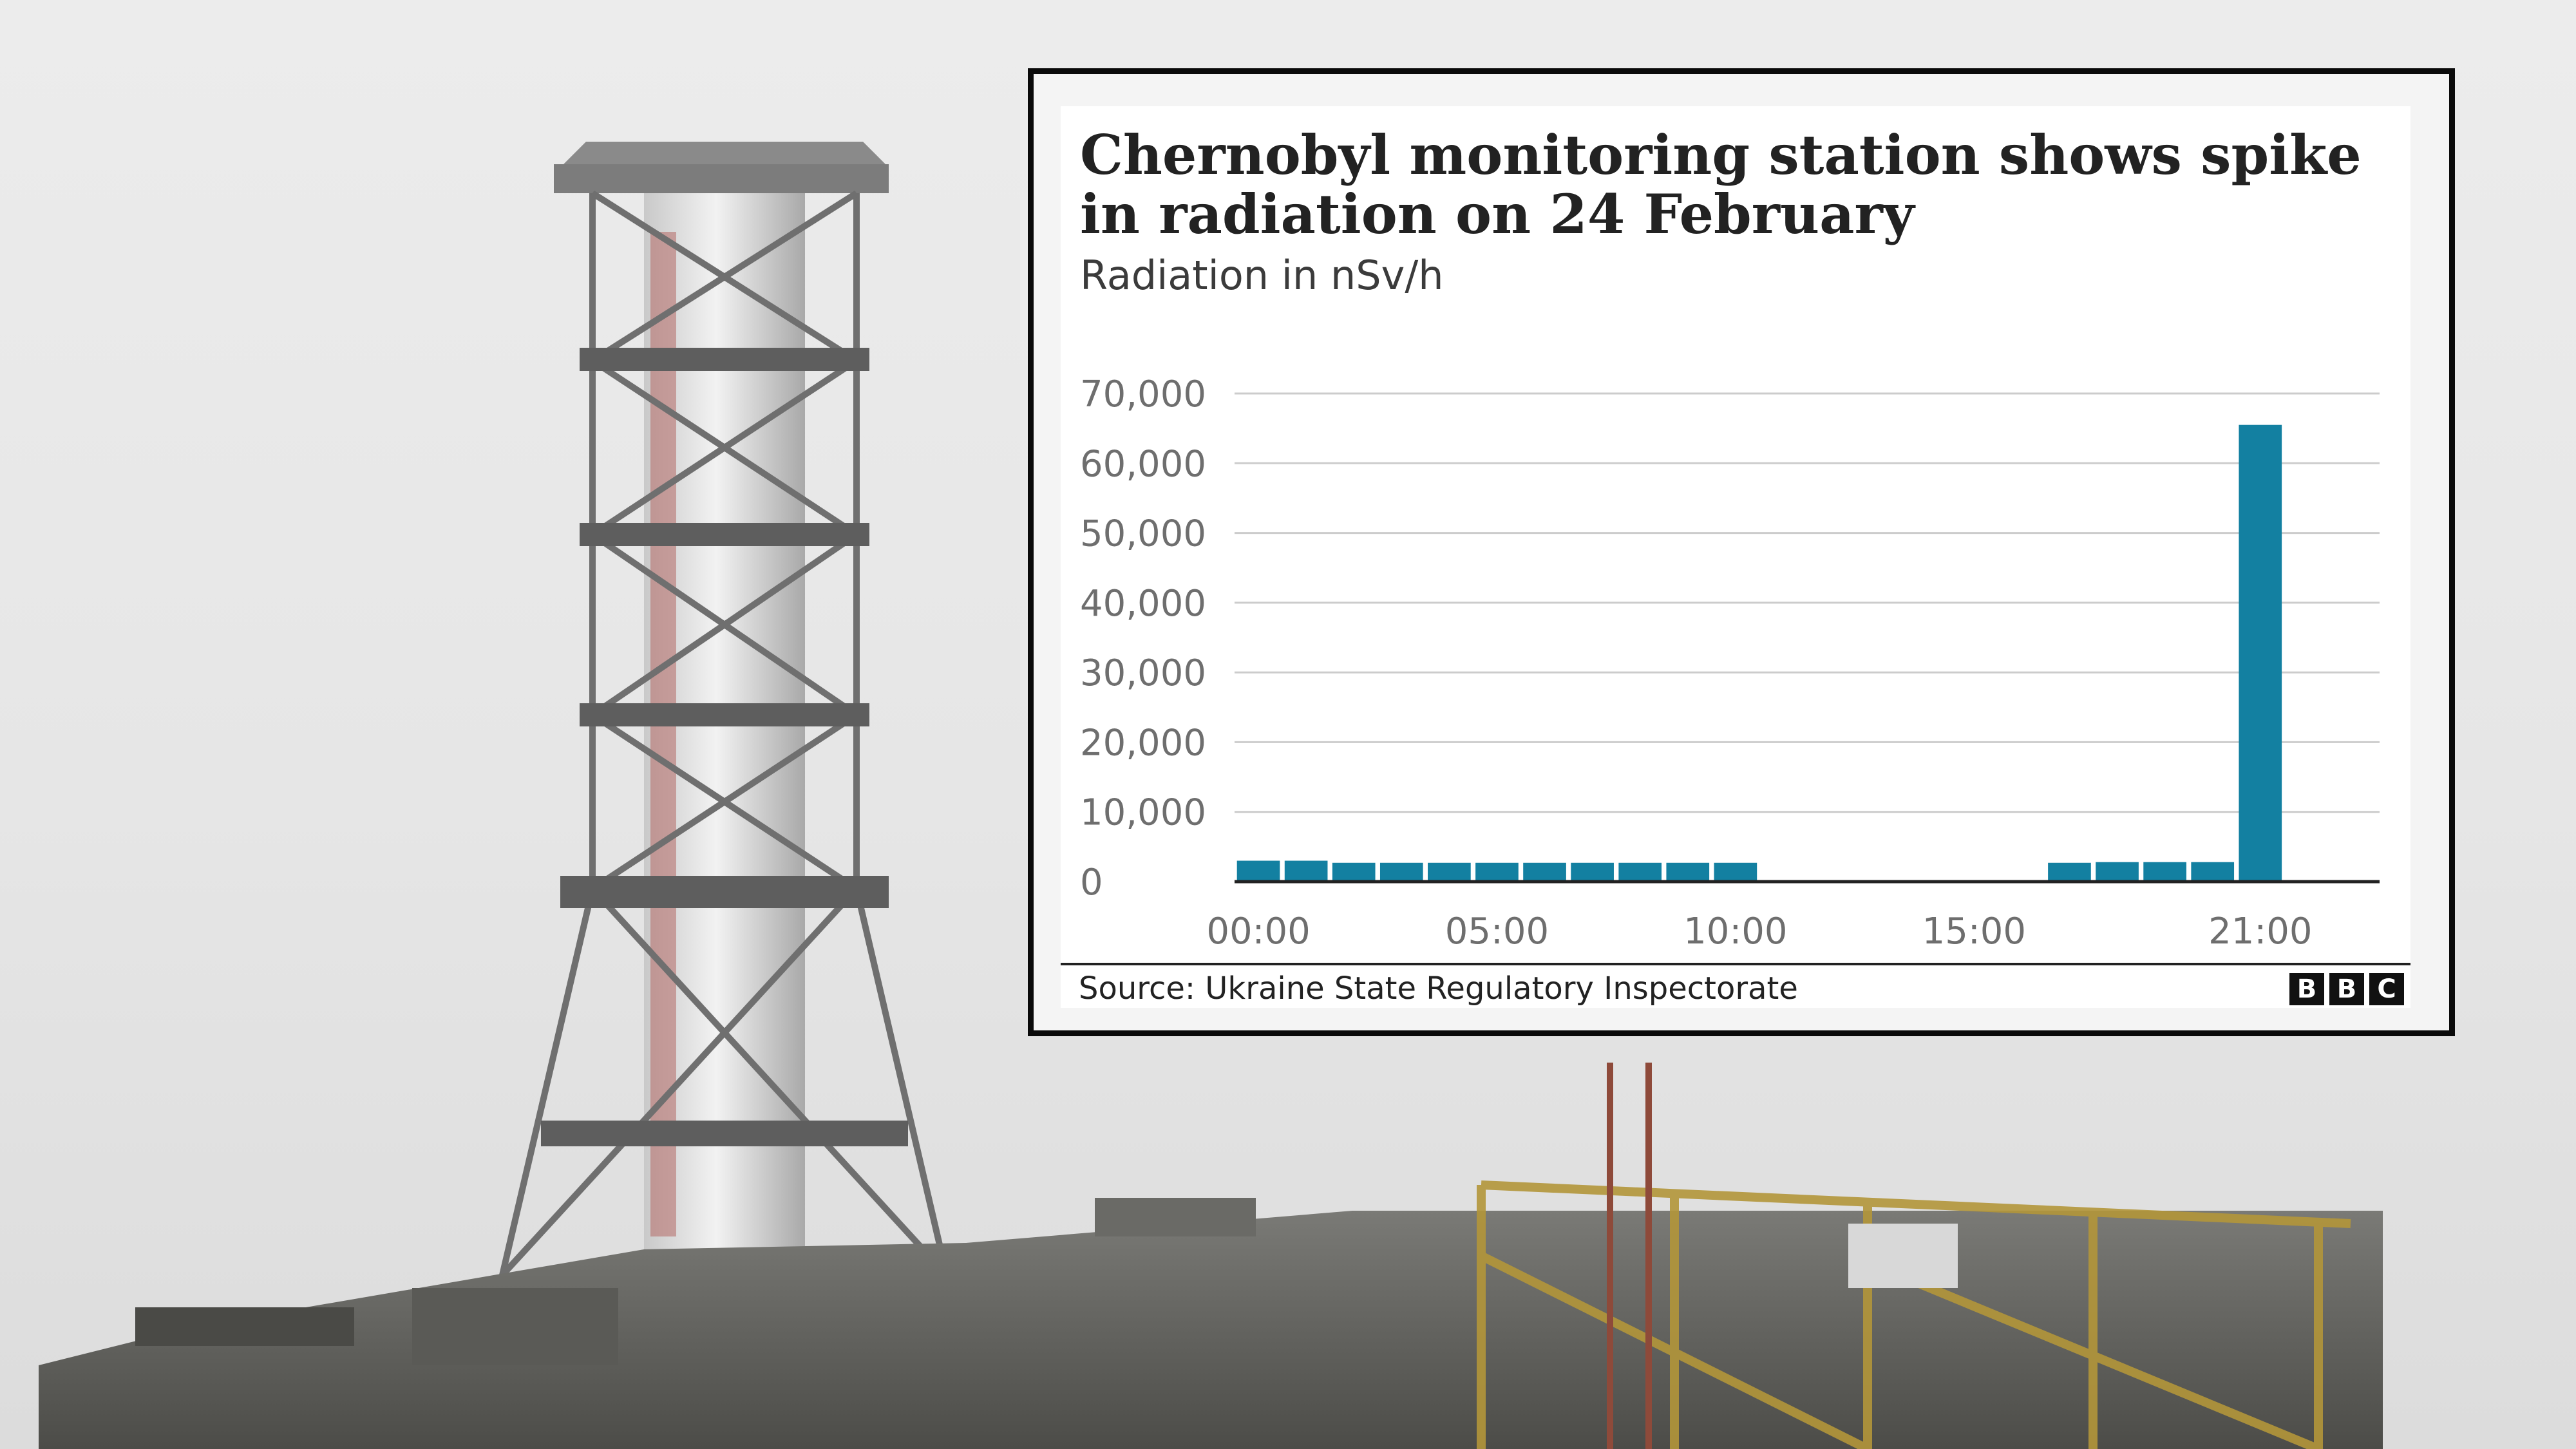 Image resolution: width=2576 pixels, height=1449 pixels. Describe the element at coordinates (1497, 932) in the screenshot. I see `x-tick-label: 05:00` at that location.